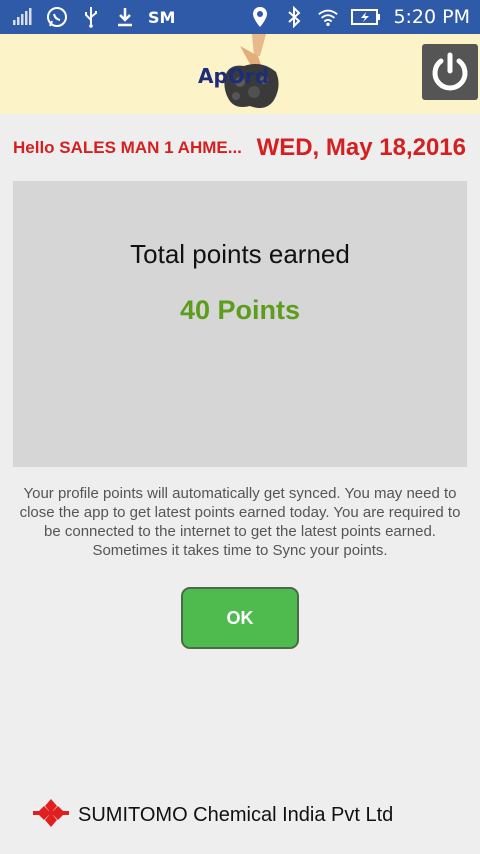  I want to click on usb-icon, so click(91, 17).